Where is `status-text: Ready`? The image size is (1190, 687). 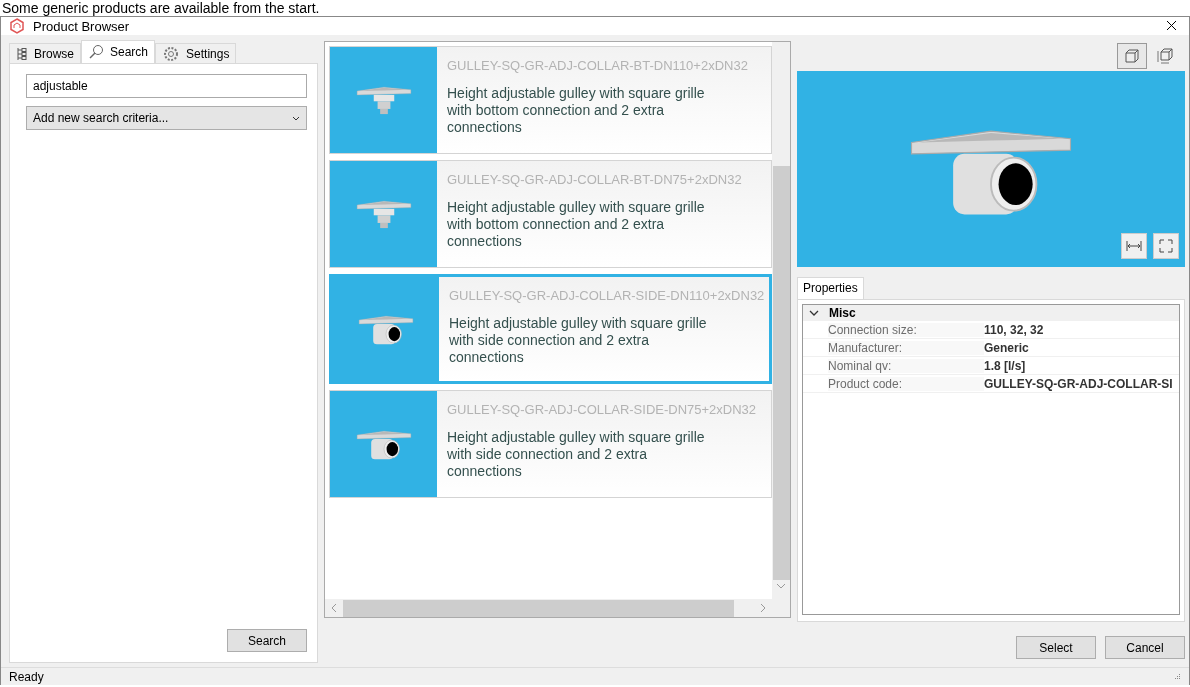
status-text: Ready is located at coordinates (26, 676).